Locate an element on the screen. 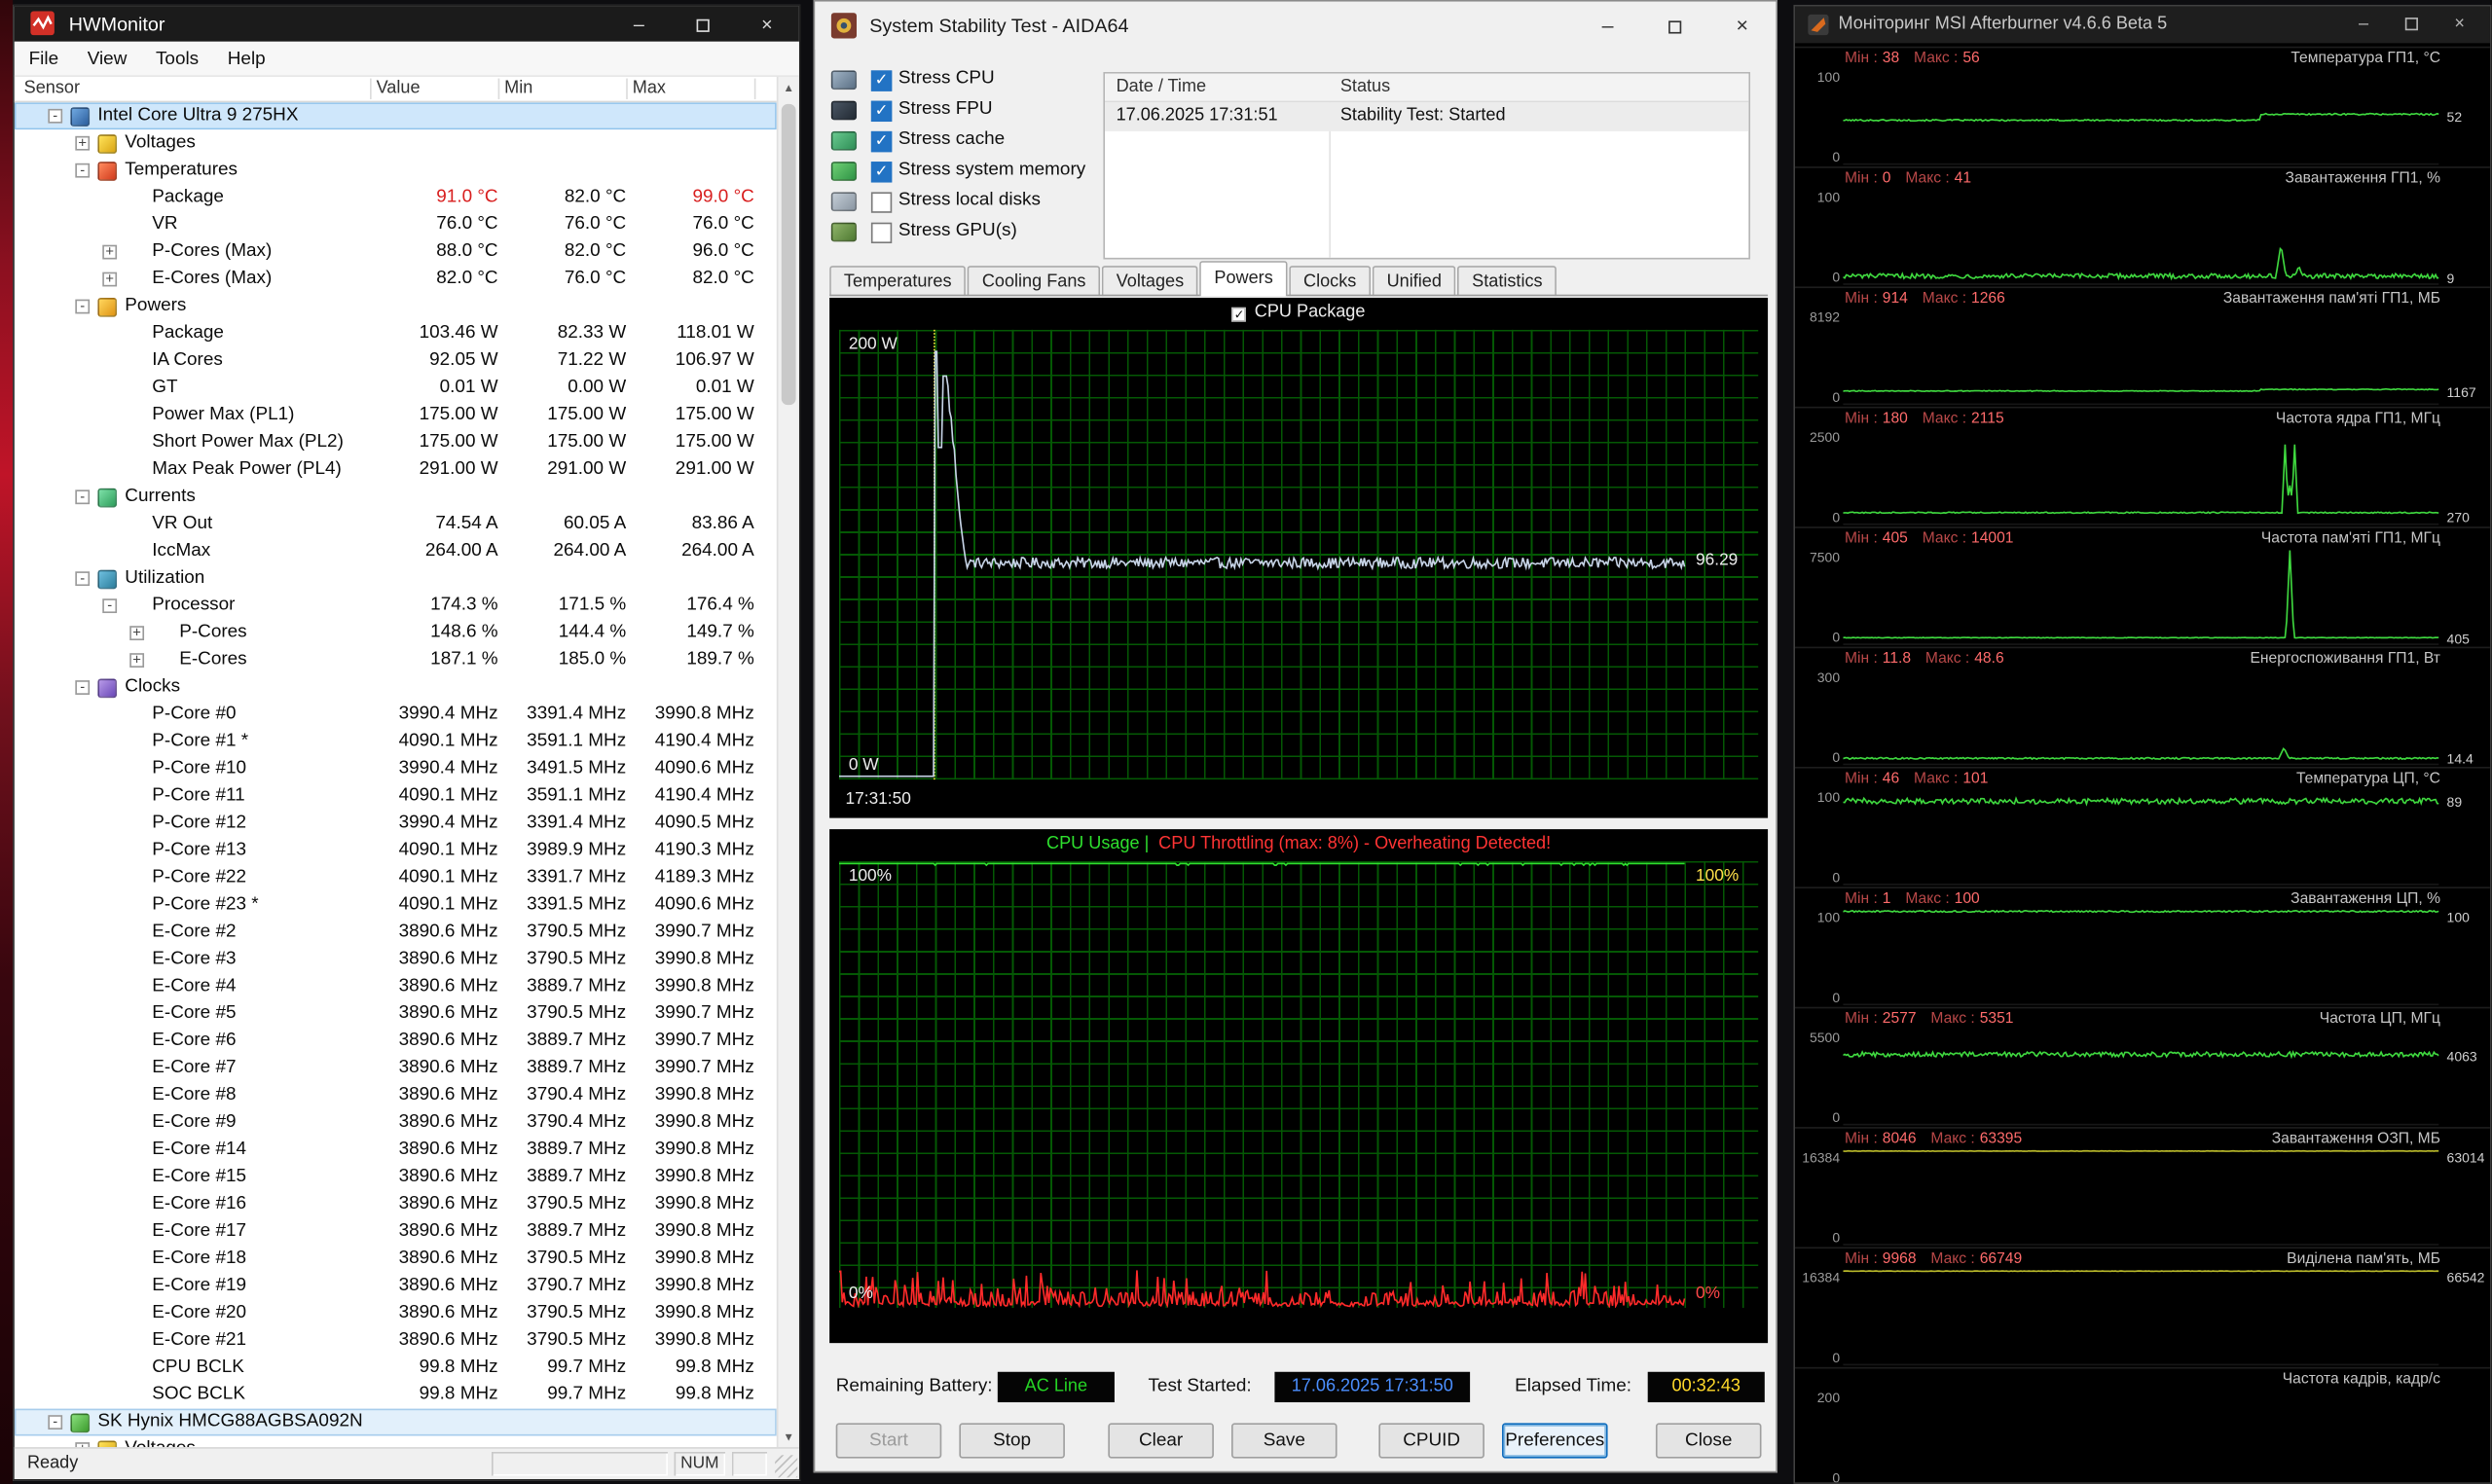  hwmonitor-row: E-Core #16 3890.6 MHz 3790.5 MHz 3990.8 MHz is located at coordinates (396, 1205).